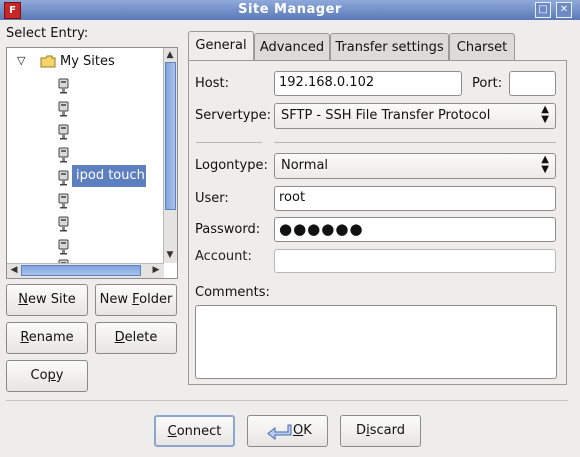 The width and height of the screenshot is (580, 457). Describe the element at coordinates (389, 46) in the screenshot. I see `tab-transfer-settings: Transfer settings` at that location.